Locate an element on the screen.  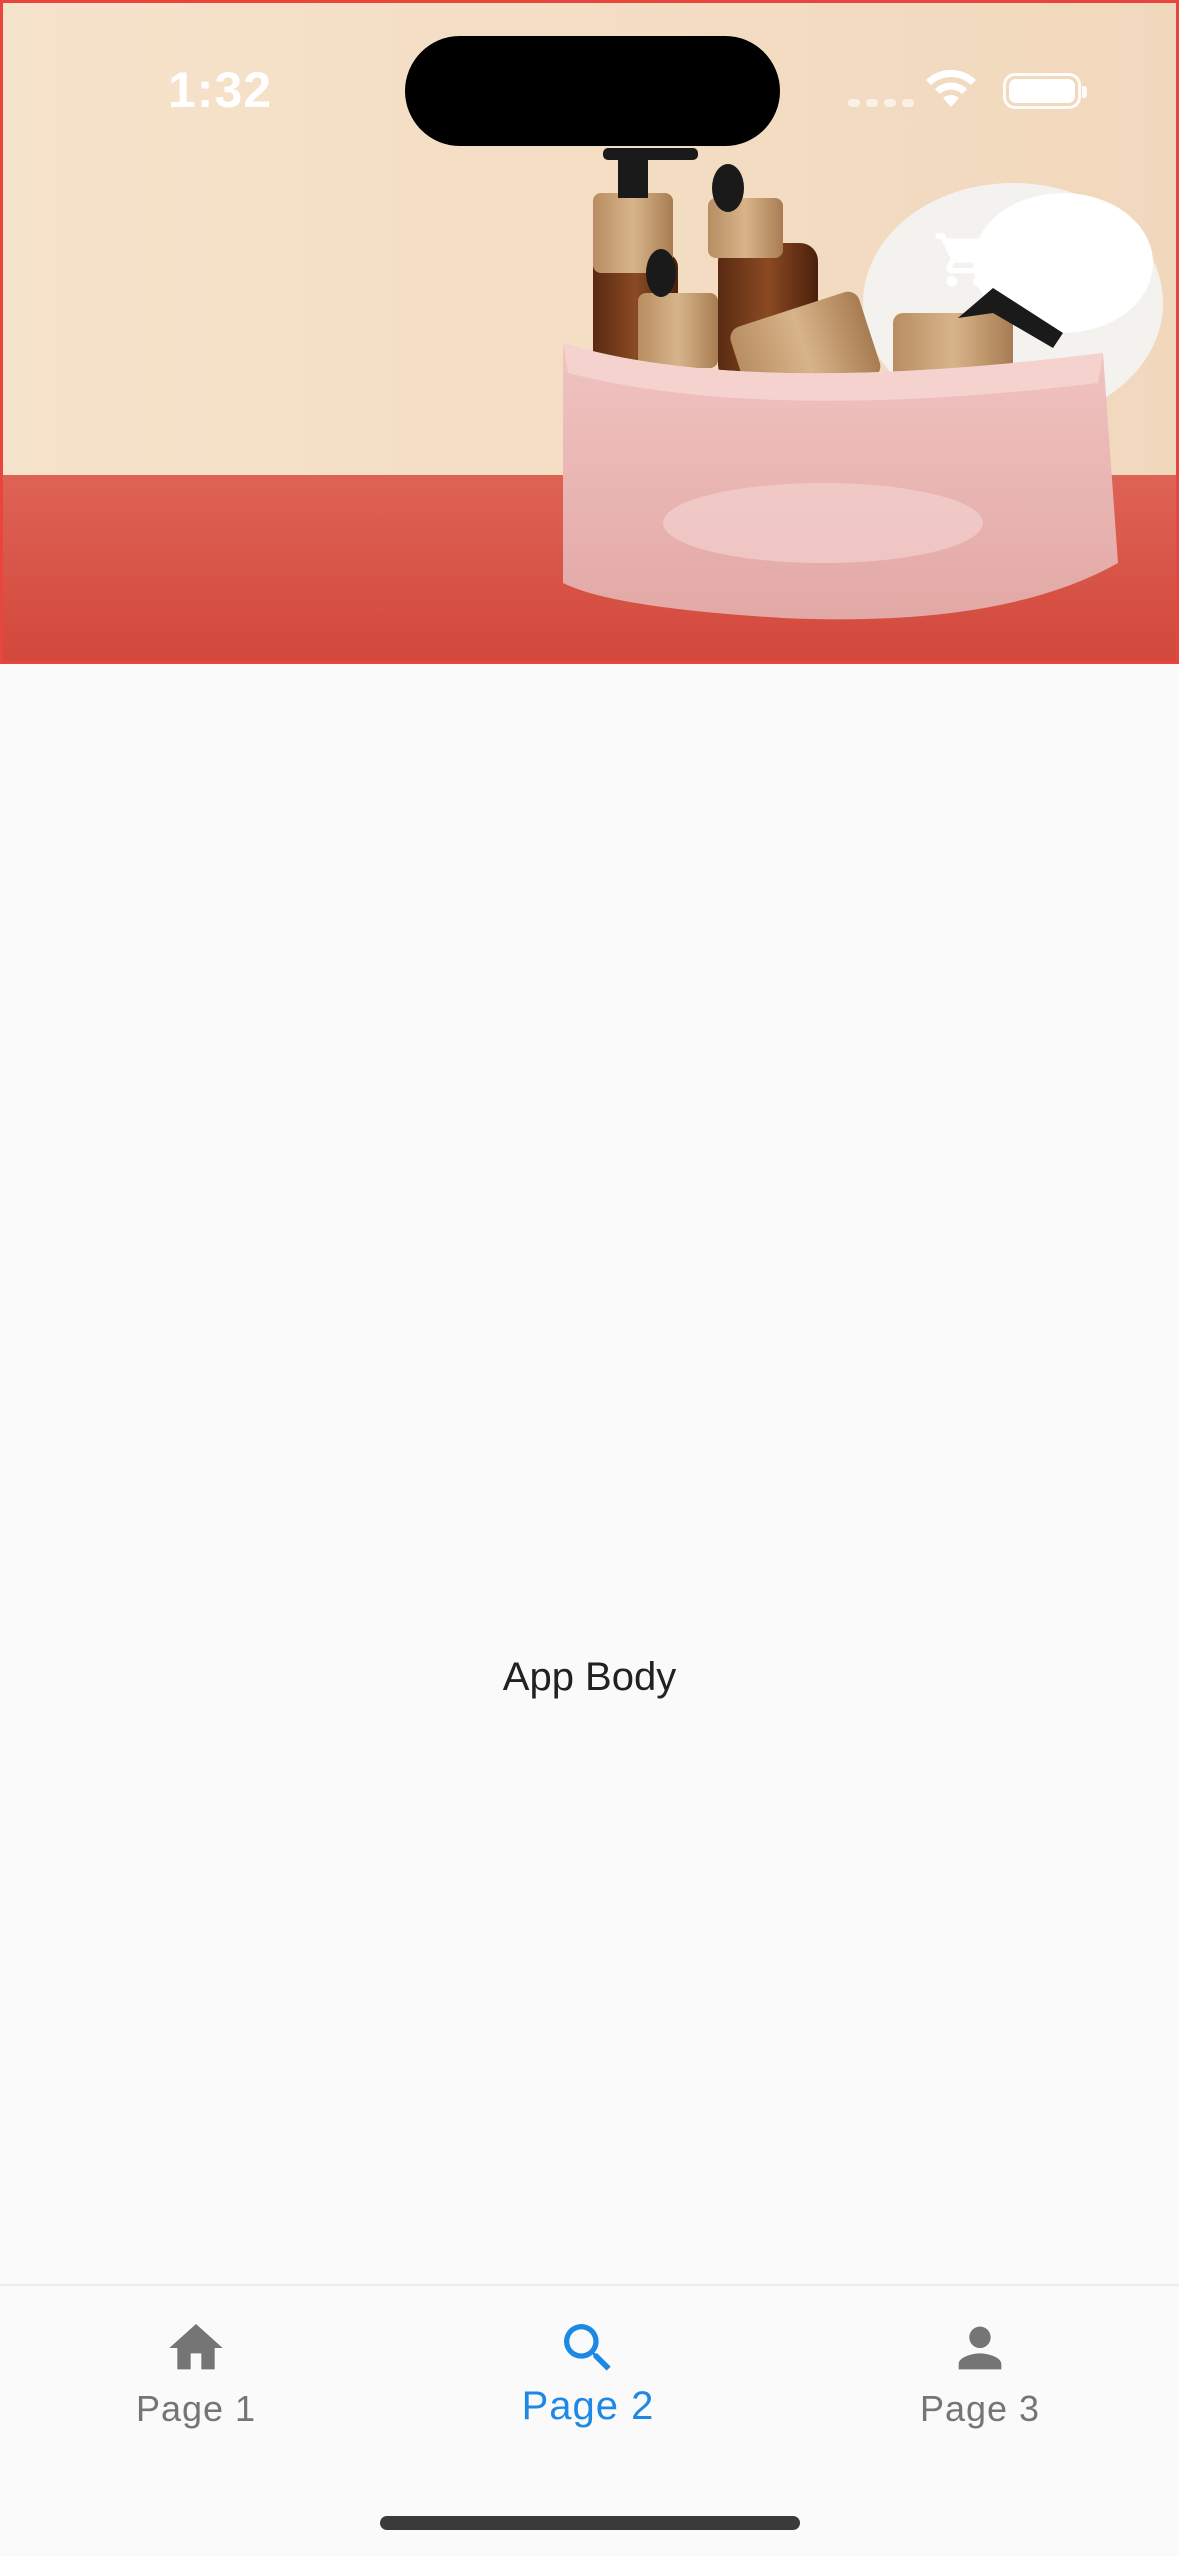
nav-item-label: Page 1 is located at coordinates (196, 2408).